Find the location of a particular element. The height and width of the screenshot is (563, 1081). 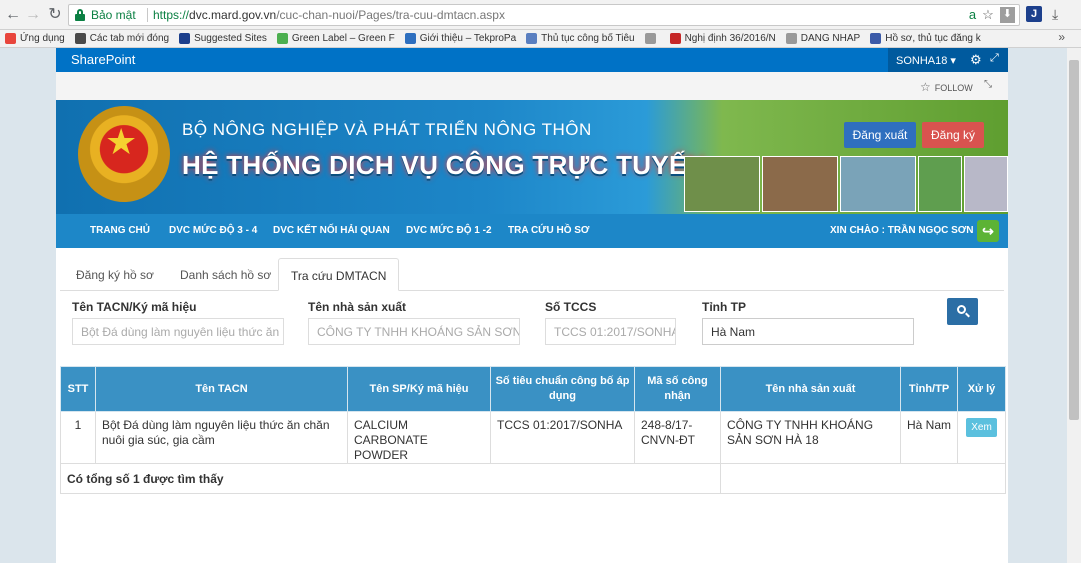

bookmark-item: Ứng dụng is located at coordinates (35, 38).